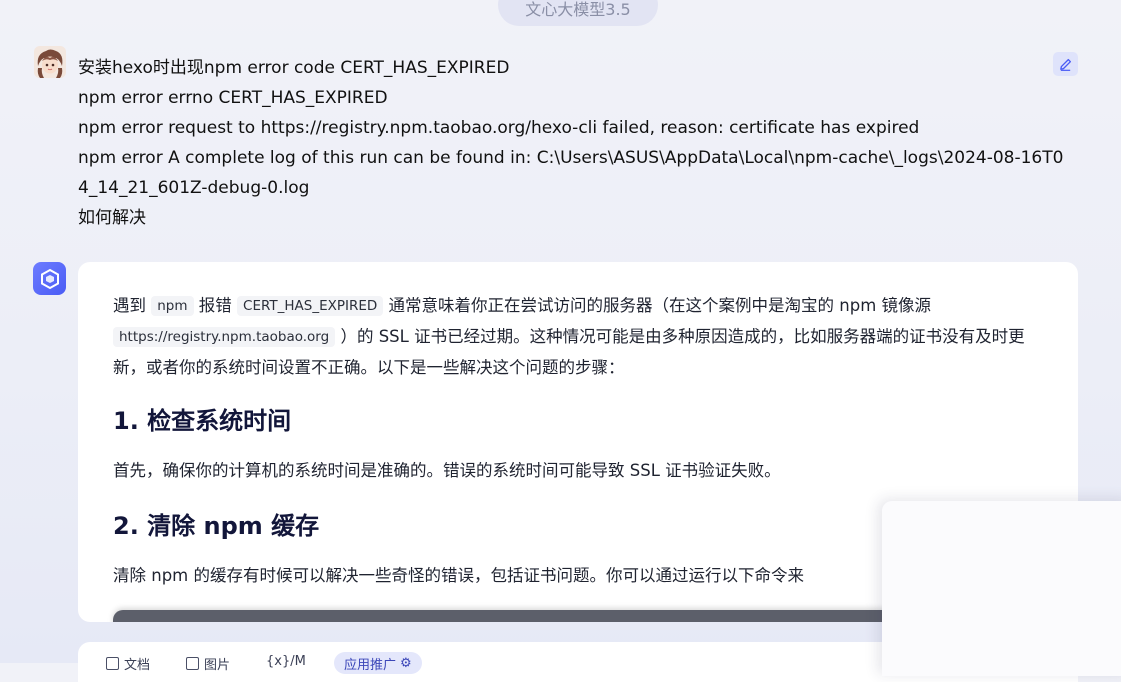 This screenshot has height=682, width=1121. What do you see at coordinates (112, 218) in the screenshot?
I see `user-message-line: 如何解决` at bounding box center [112, 218].